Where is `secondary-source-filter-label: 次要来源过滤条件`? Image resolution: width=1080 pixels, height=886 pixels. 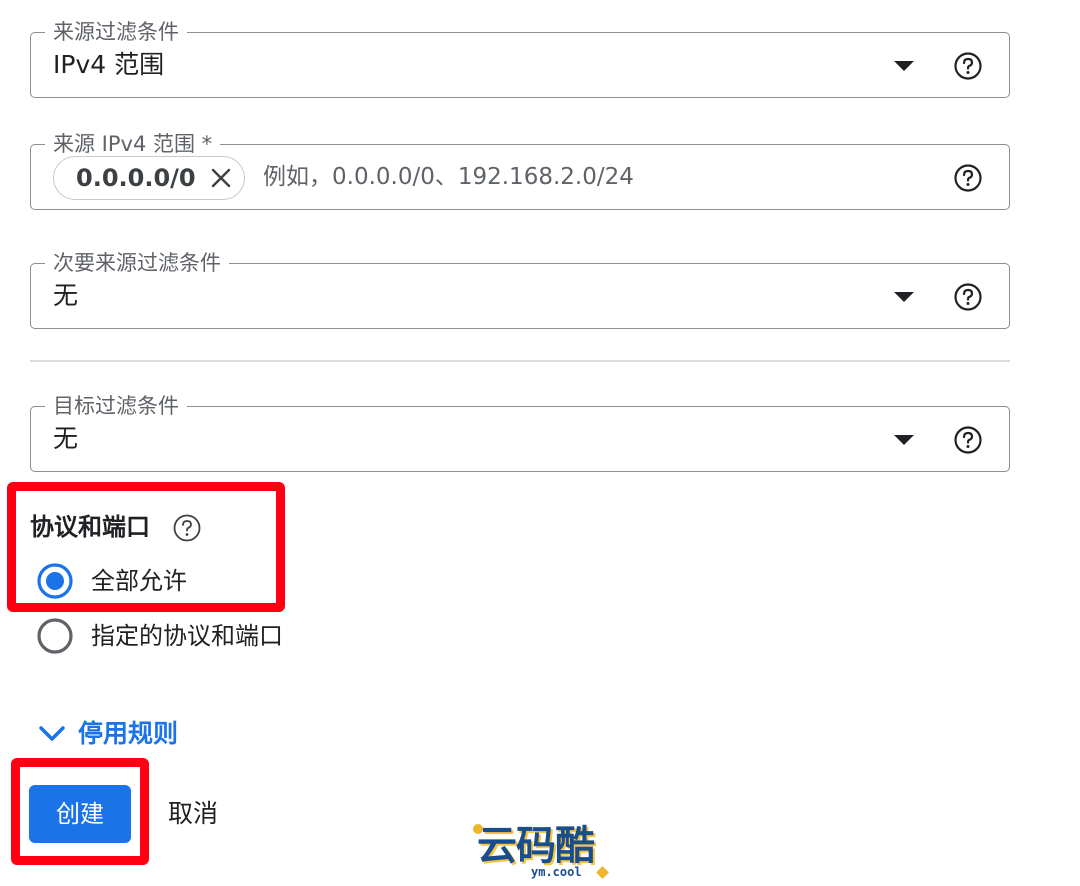 secondary-source-filter-label: 次要来源过滤条件 is located at coordinates (137, 263).